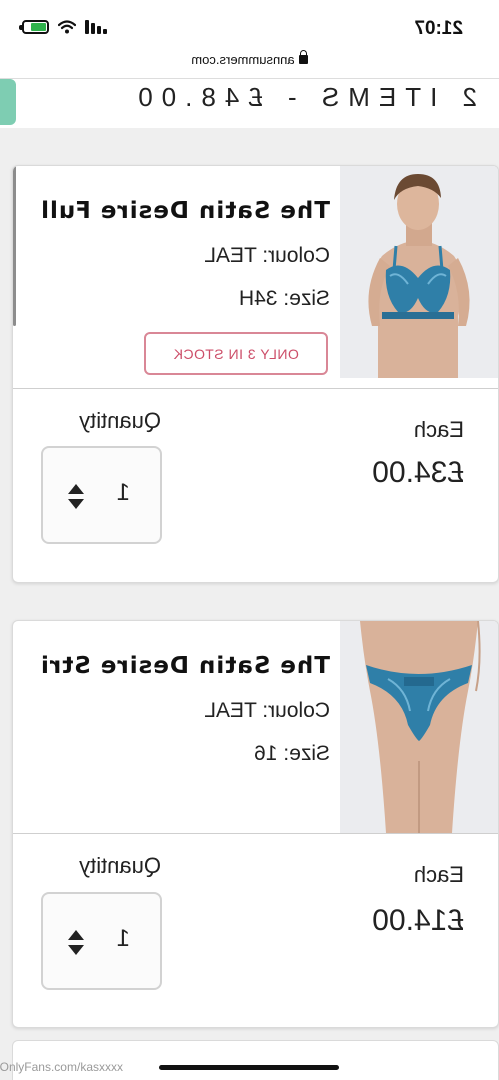 The image size is (499, 1080). I want to click on product-size: Size: 34H, so click(284, 298).